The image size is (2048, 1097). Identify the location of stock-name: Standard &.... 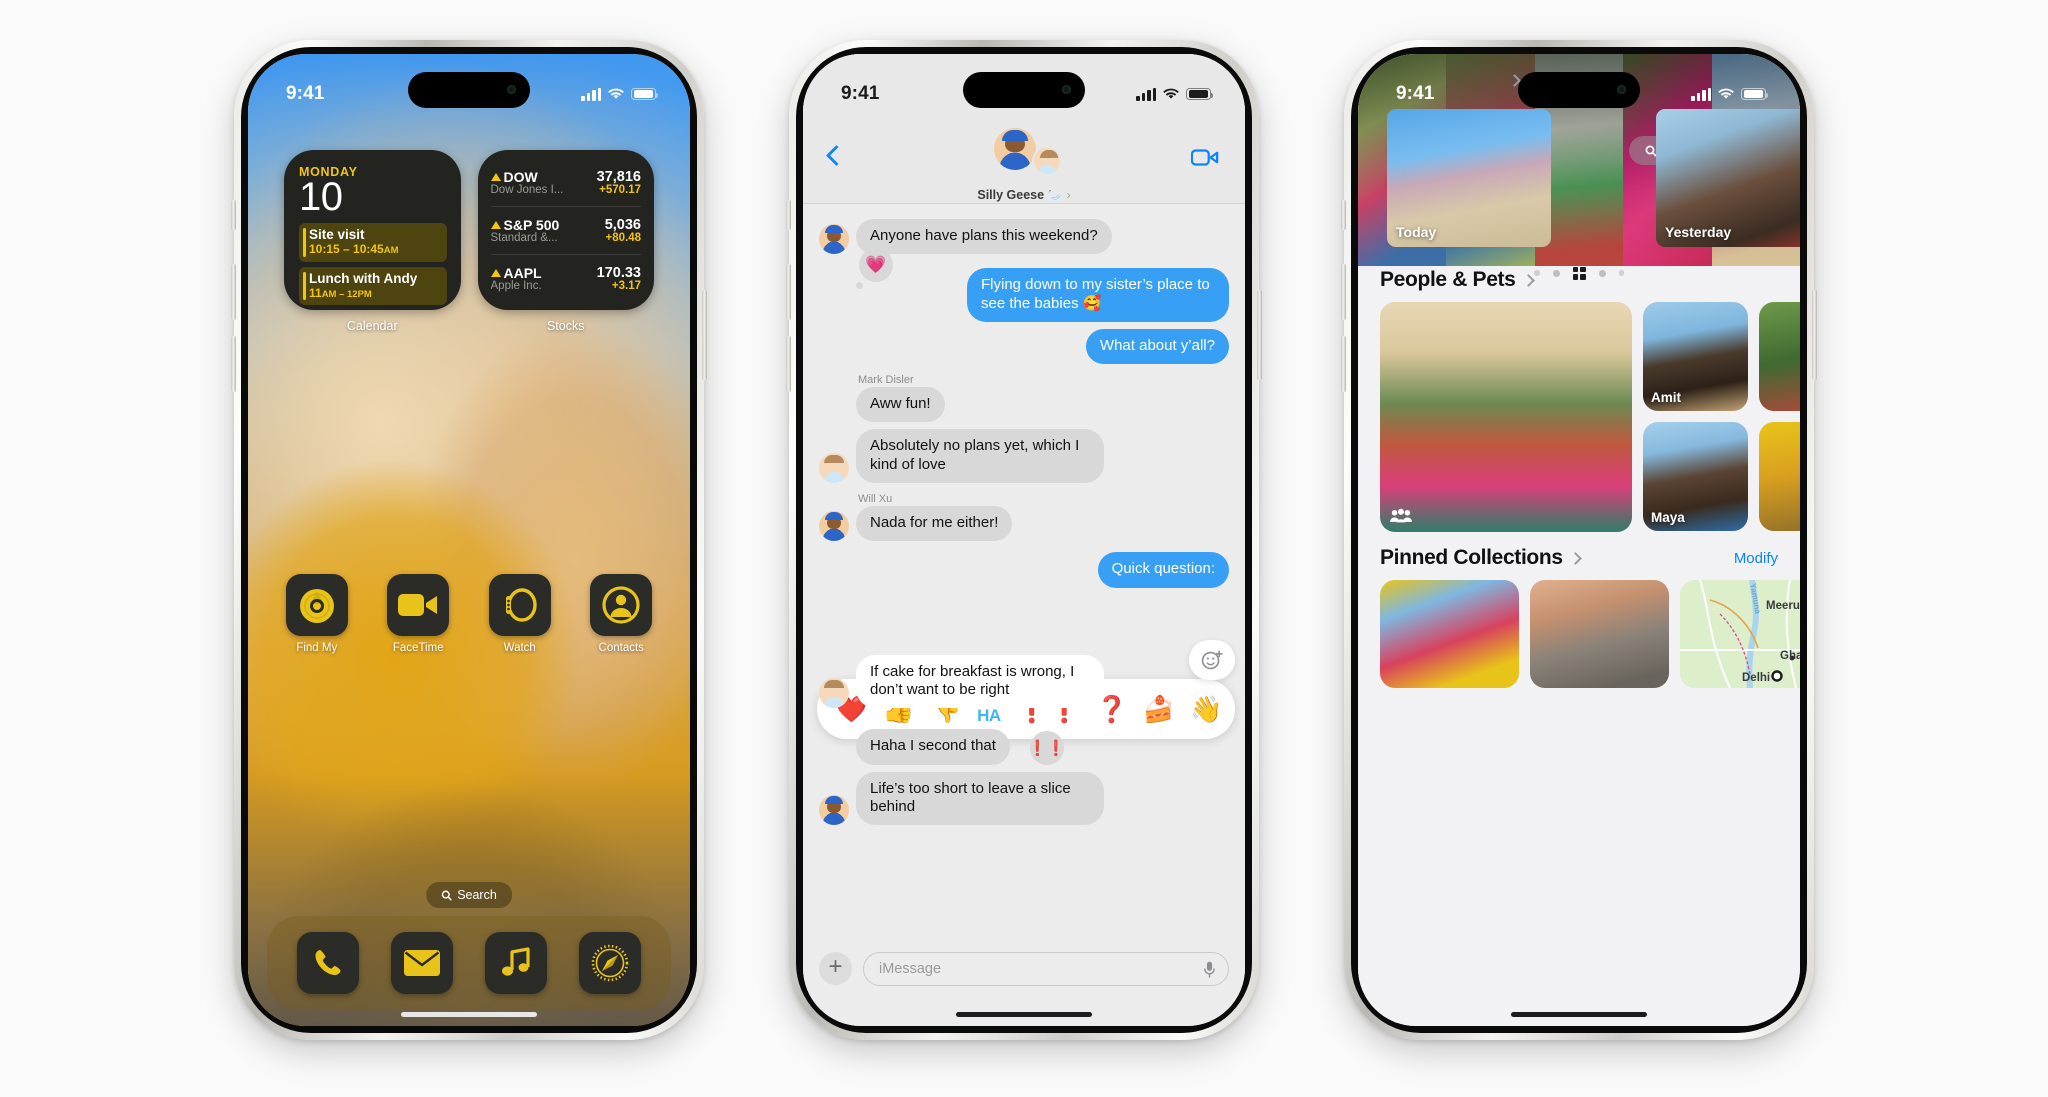
(524, 238).